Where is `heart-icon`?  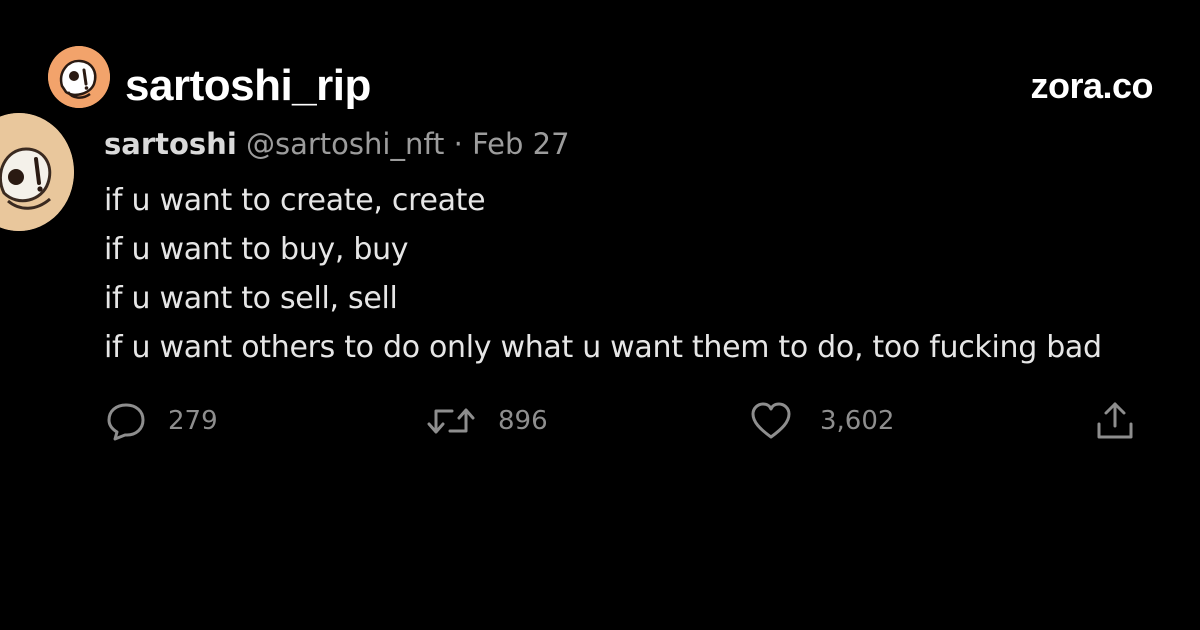 heart-icon is located at coordinates (771, 420).